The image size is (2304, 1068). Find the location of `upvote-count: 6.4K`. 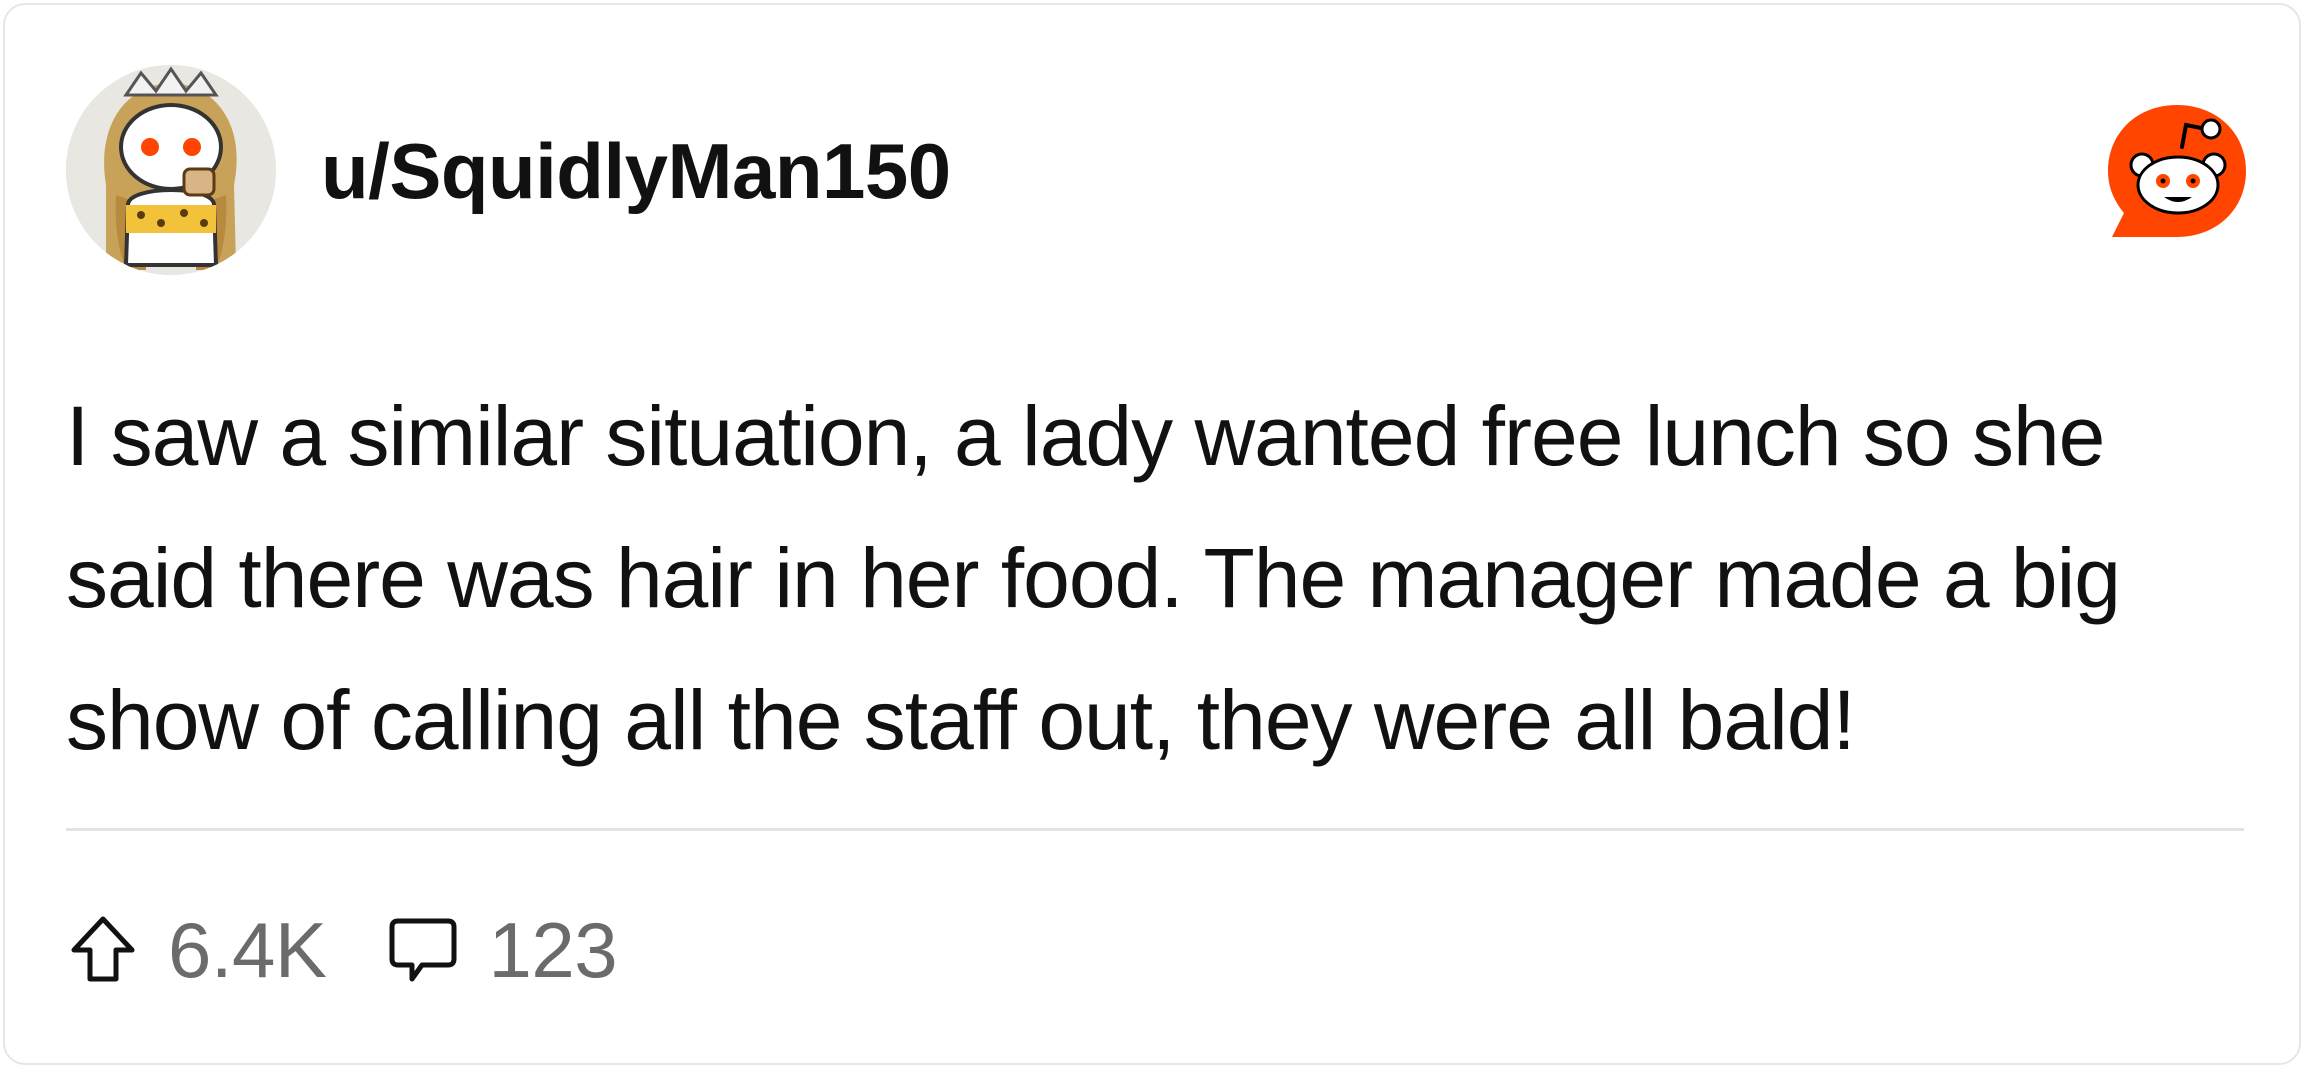

upvote-count: 6.4K is located at coordinates (247, 950).